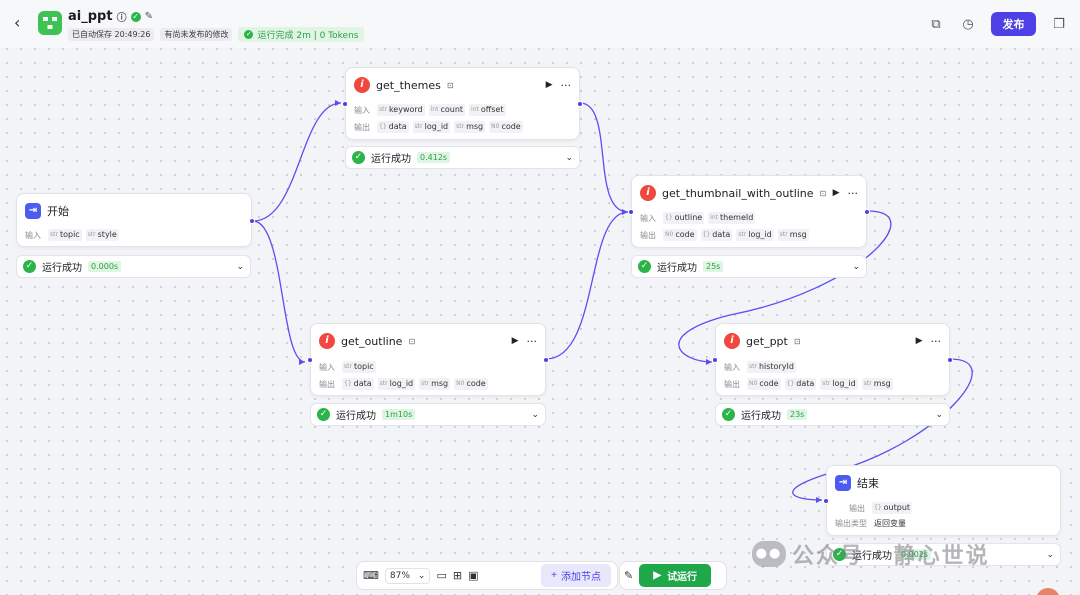 This screenshot has width=1080, height=595. What do you see at coordinates (832, 414) in the screenshot?
I see `get-ppt-status: ✓ 运行成功 23s ⌄` at bounding box center [832, 414].